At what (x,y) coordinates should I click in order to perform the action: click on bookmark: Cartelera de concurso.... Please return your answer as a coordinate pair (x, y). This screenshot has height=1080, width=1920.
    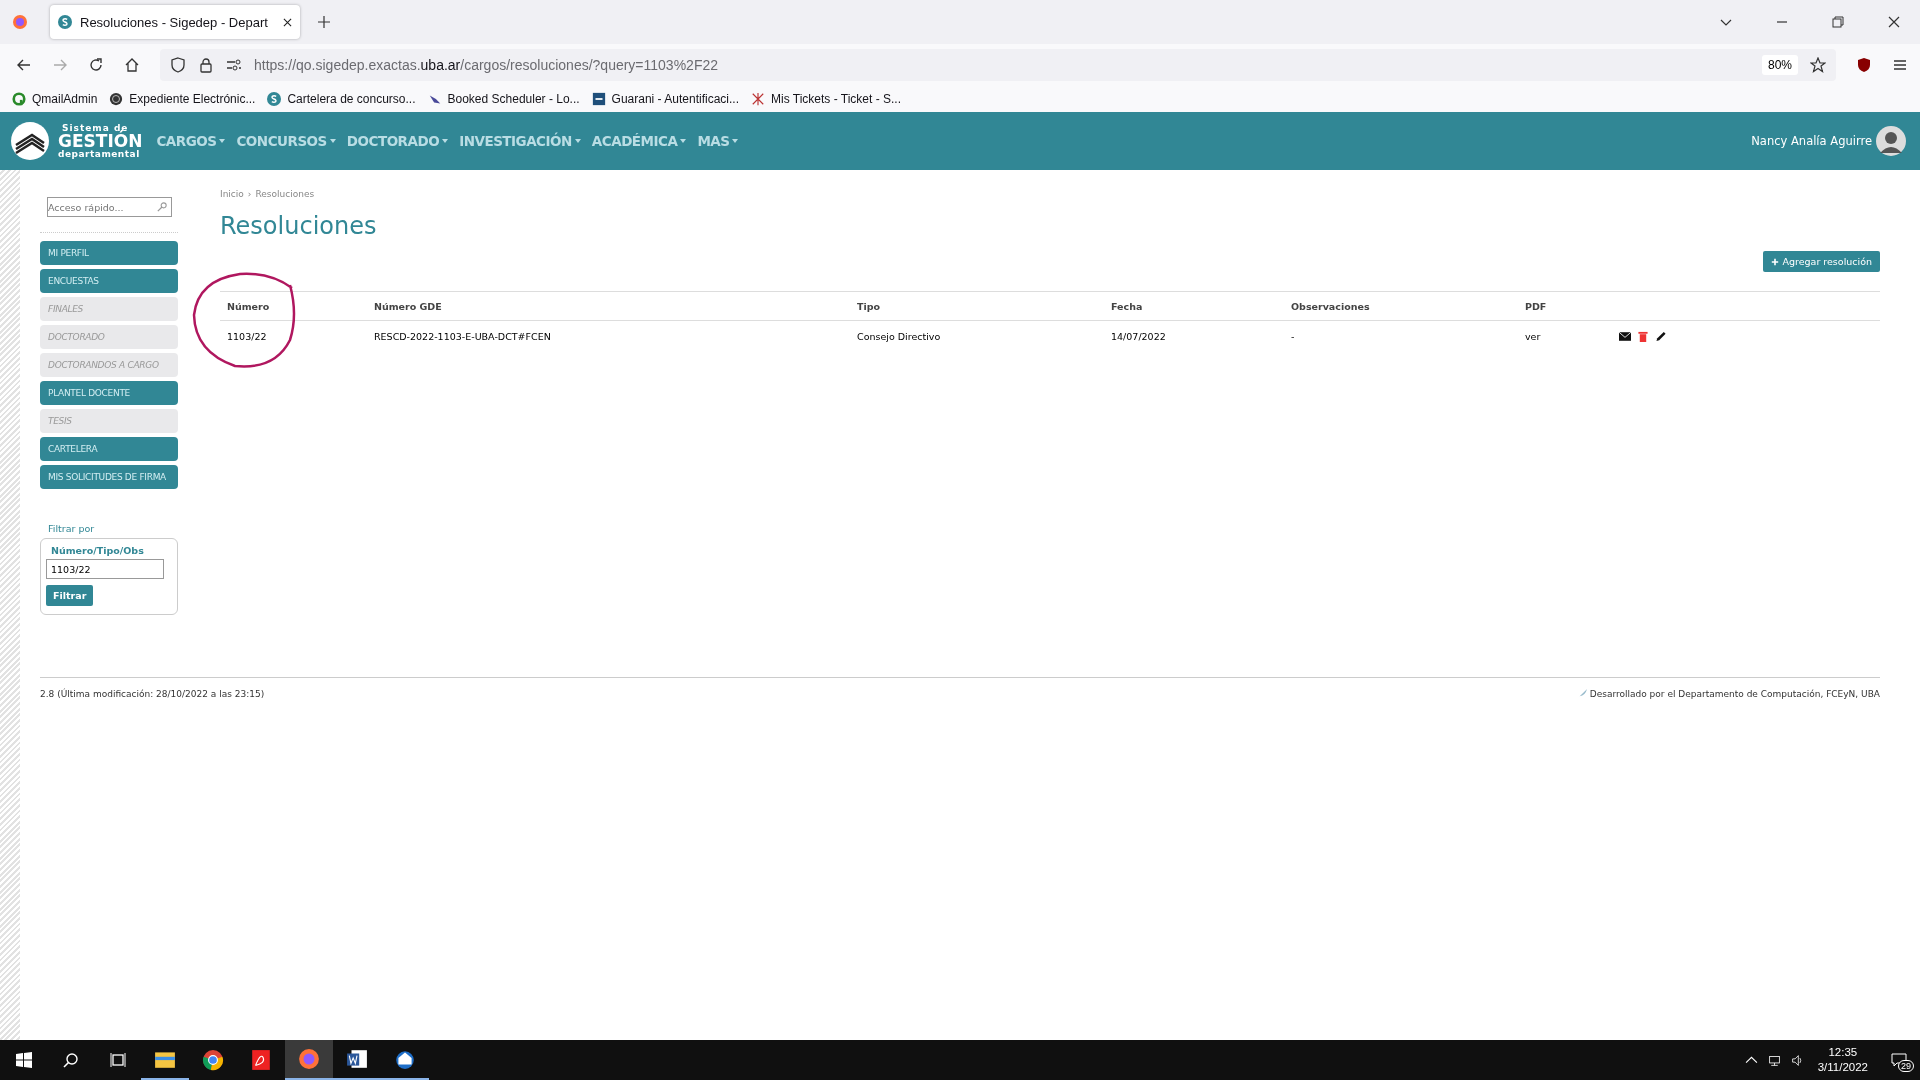
    Looking at the image, I should click on (341, 98).